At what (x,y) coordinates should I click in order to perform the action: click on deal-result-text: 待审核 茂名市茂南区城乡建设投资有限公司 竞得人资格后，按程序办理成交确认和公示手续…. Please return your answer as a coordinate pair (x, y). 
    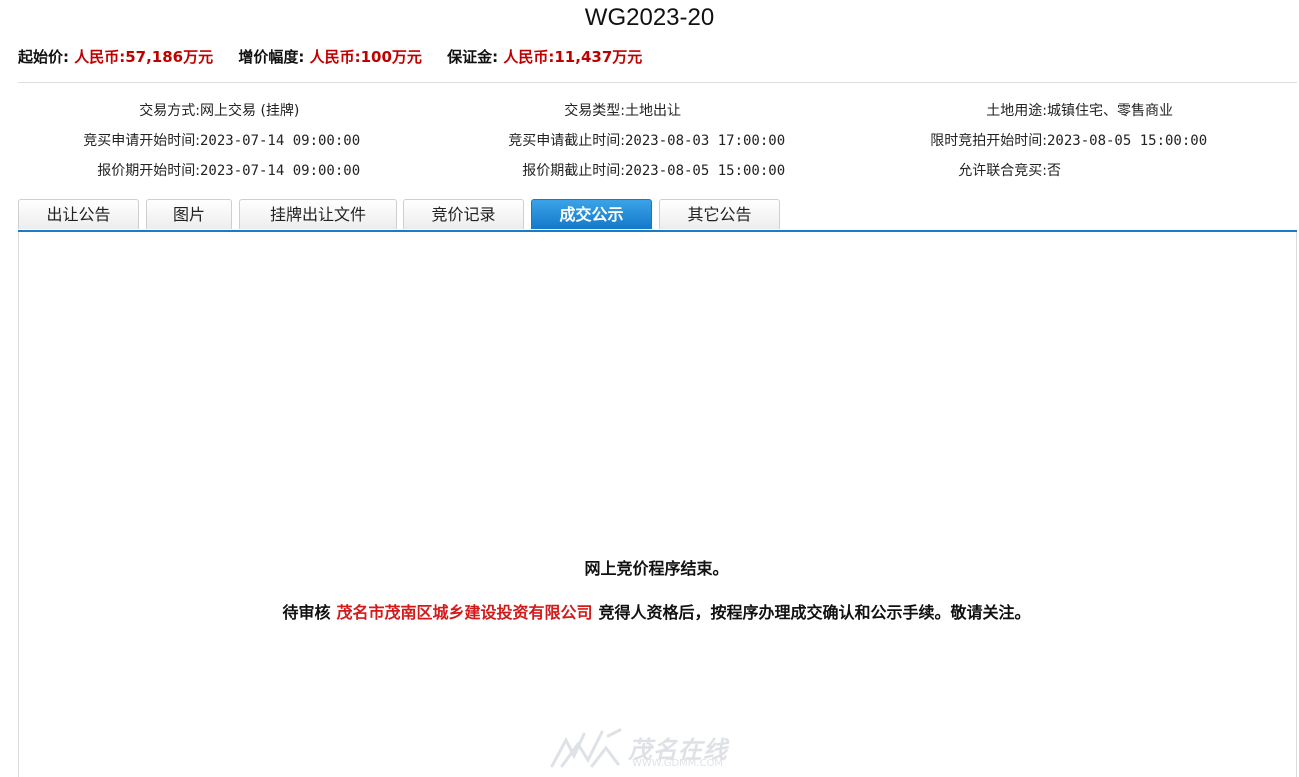
    Looking at the image, I should click on (649, 613).